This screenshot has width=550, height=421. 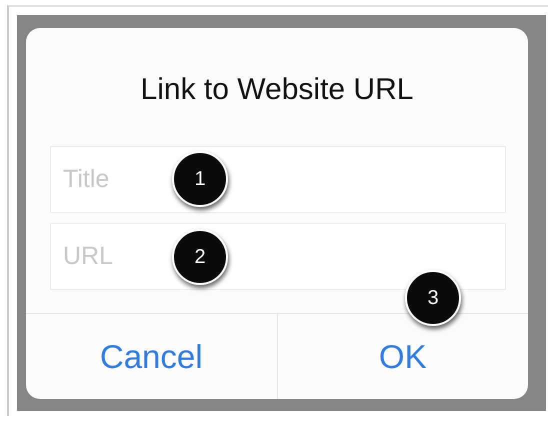 What do you see at coordinates (433, 298) in the screenshot?
I see `callout-badge: 3` at bounding box center [433, 298].